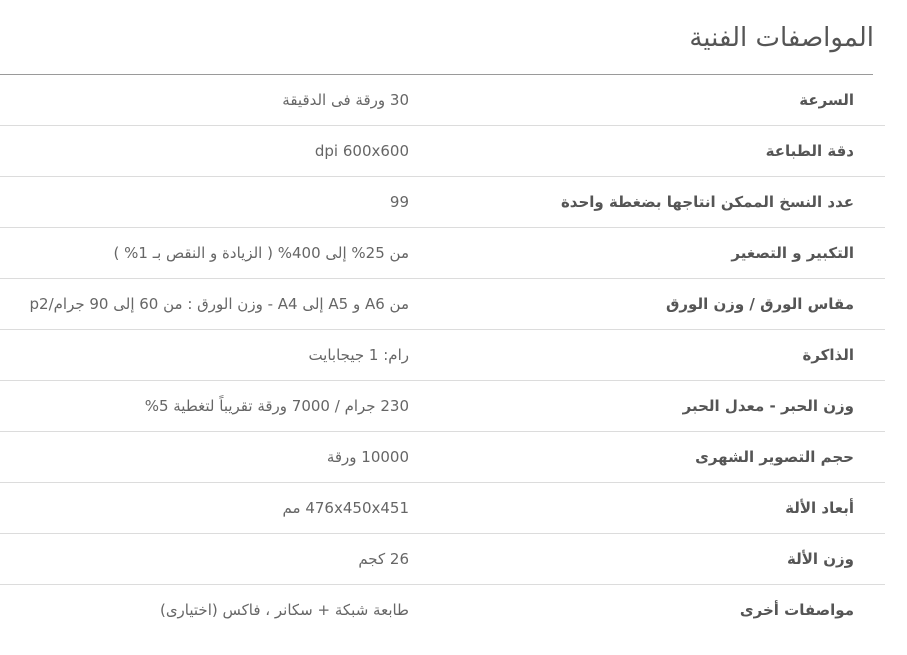 This screenshot has width=907, height=655. What do you see at coordinates (367, 457) in the screenshot?
I see `spec-value: 10000 ورقة` at bounding box center [367, 457].